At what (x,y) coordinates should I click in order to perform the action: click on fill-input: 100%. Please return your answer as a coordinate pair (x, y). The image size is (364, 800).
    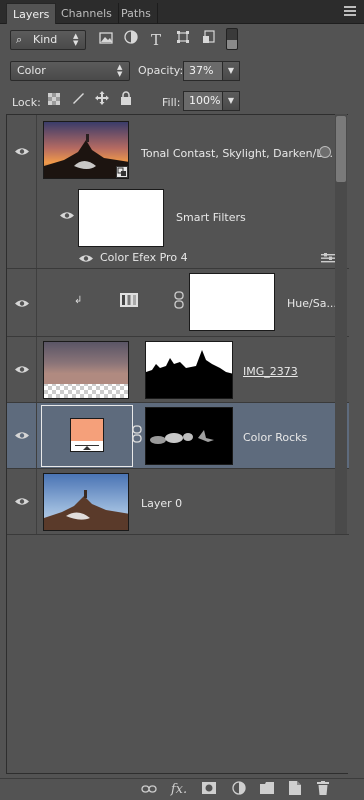
    Looking at the image, I should click on (203, 101).